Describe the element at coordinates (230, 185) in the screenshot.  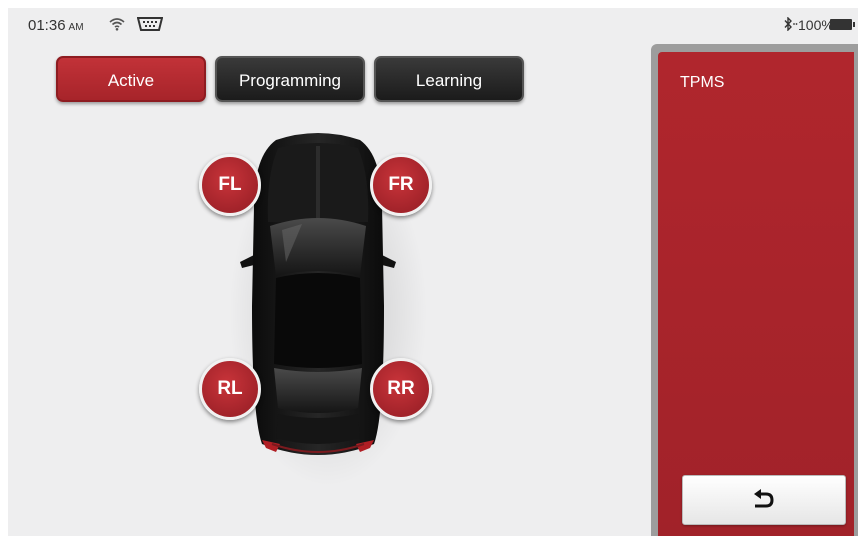
I see `tire-front-left: FL` at that location.